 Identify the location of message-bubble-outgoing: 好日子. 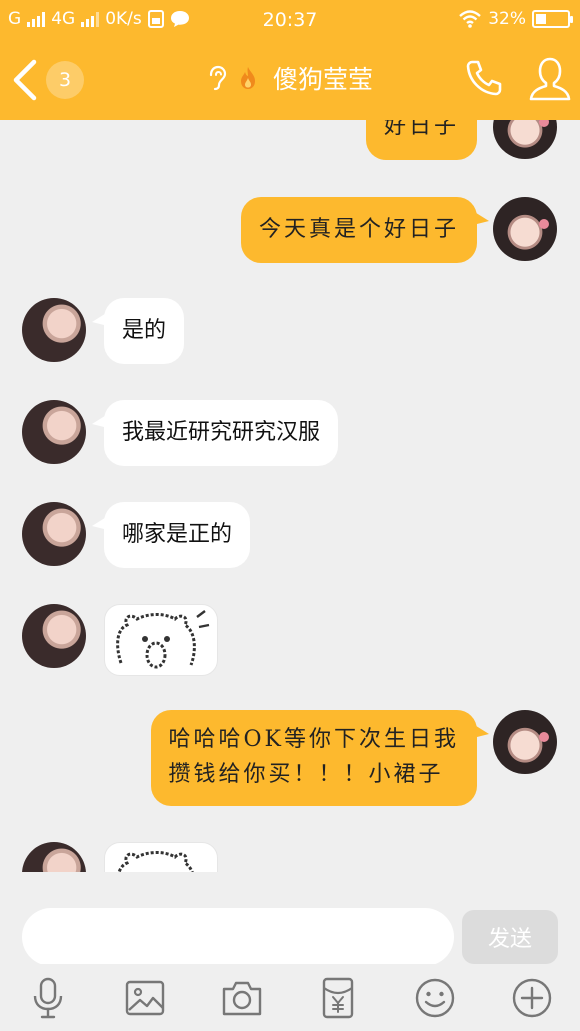
(421, 140).